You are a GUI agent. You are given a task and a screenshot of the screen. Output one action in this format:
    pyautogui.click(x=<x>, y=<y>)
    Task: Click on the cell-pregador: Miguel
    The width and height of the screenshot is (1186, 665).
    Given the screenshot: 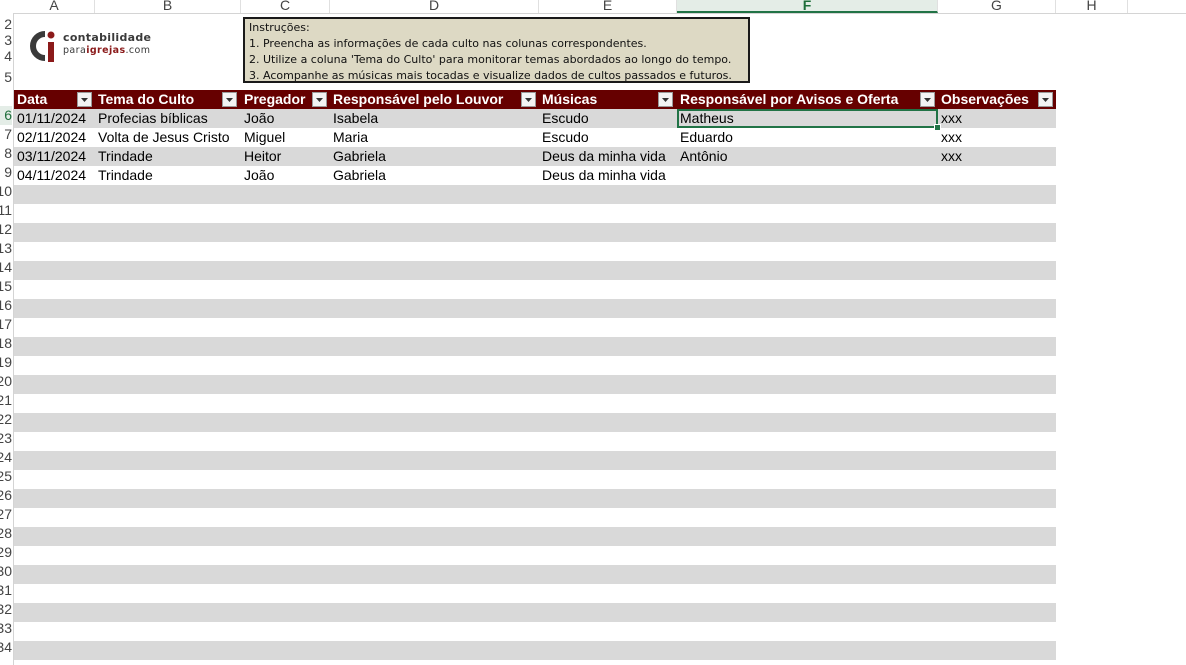 What is the action you would take?
    pyautogui.click(x=285, y=137)
    